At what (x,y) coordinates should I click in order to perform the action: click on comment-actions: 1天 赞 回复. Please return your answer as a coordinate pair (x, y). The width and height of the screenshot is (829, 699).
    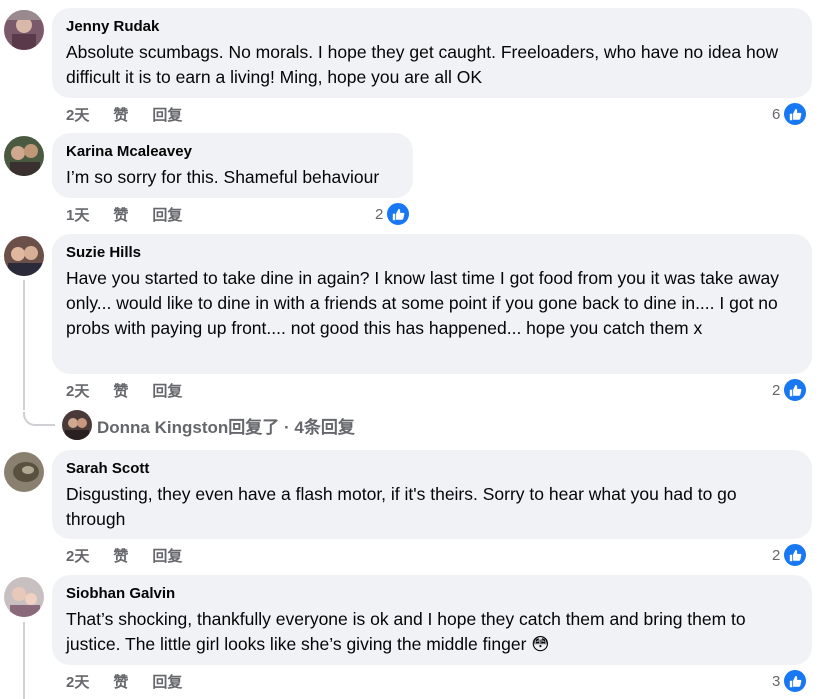
    Looking at the image, I should click on (136, 214).